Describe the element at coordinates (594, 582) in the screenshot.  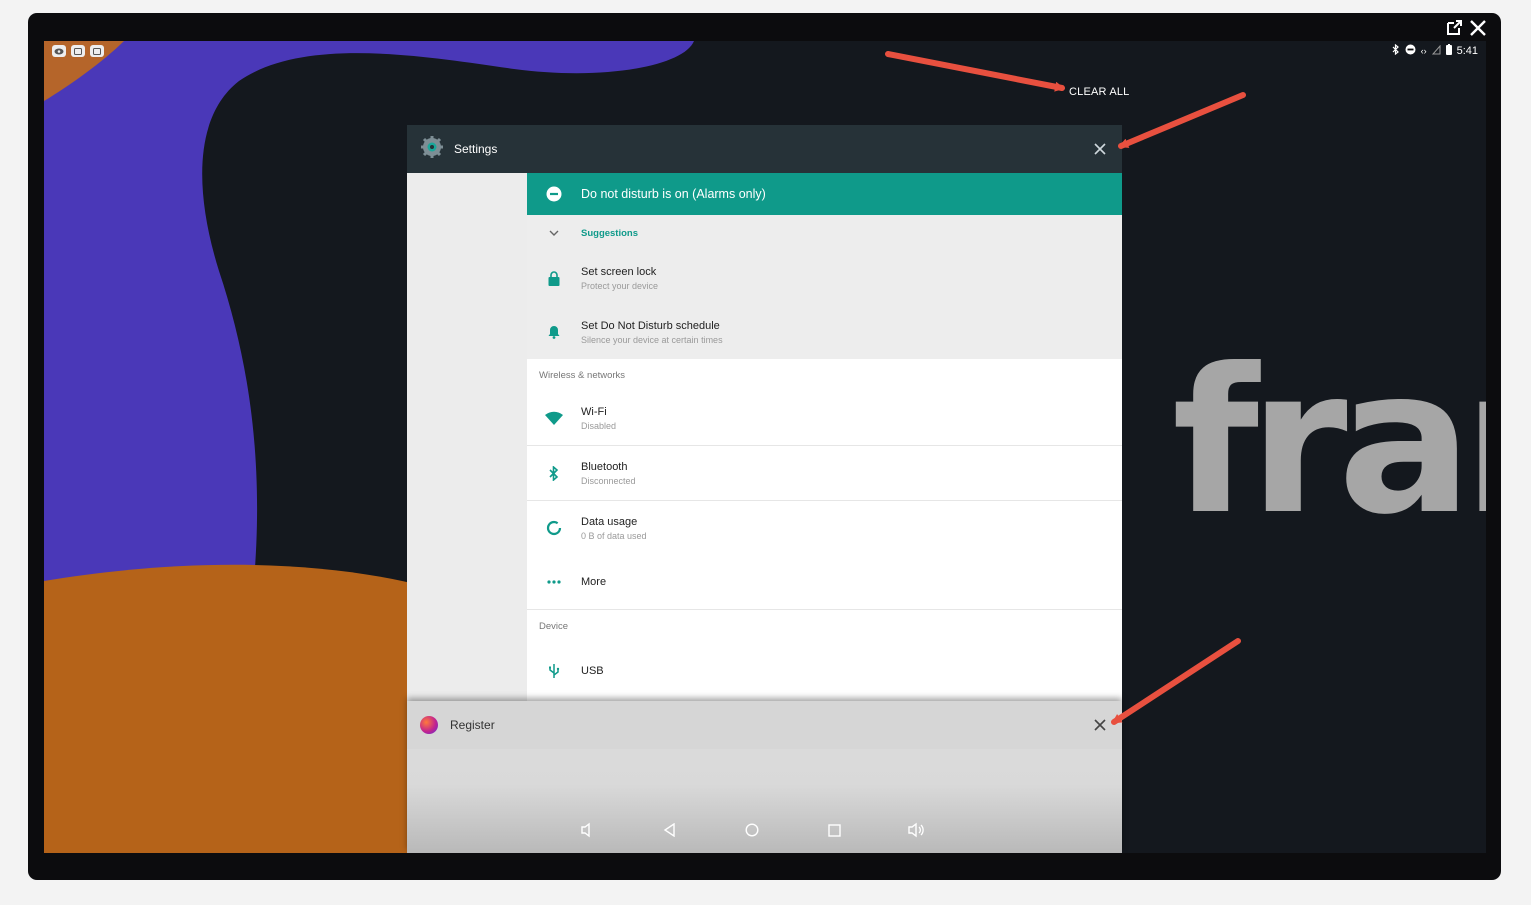
I see `item-title: More` at that location.